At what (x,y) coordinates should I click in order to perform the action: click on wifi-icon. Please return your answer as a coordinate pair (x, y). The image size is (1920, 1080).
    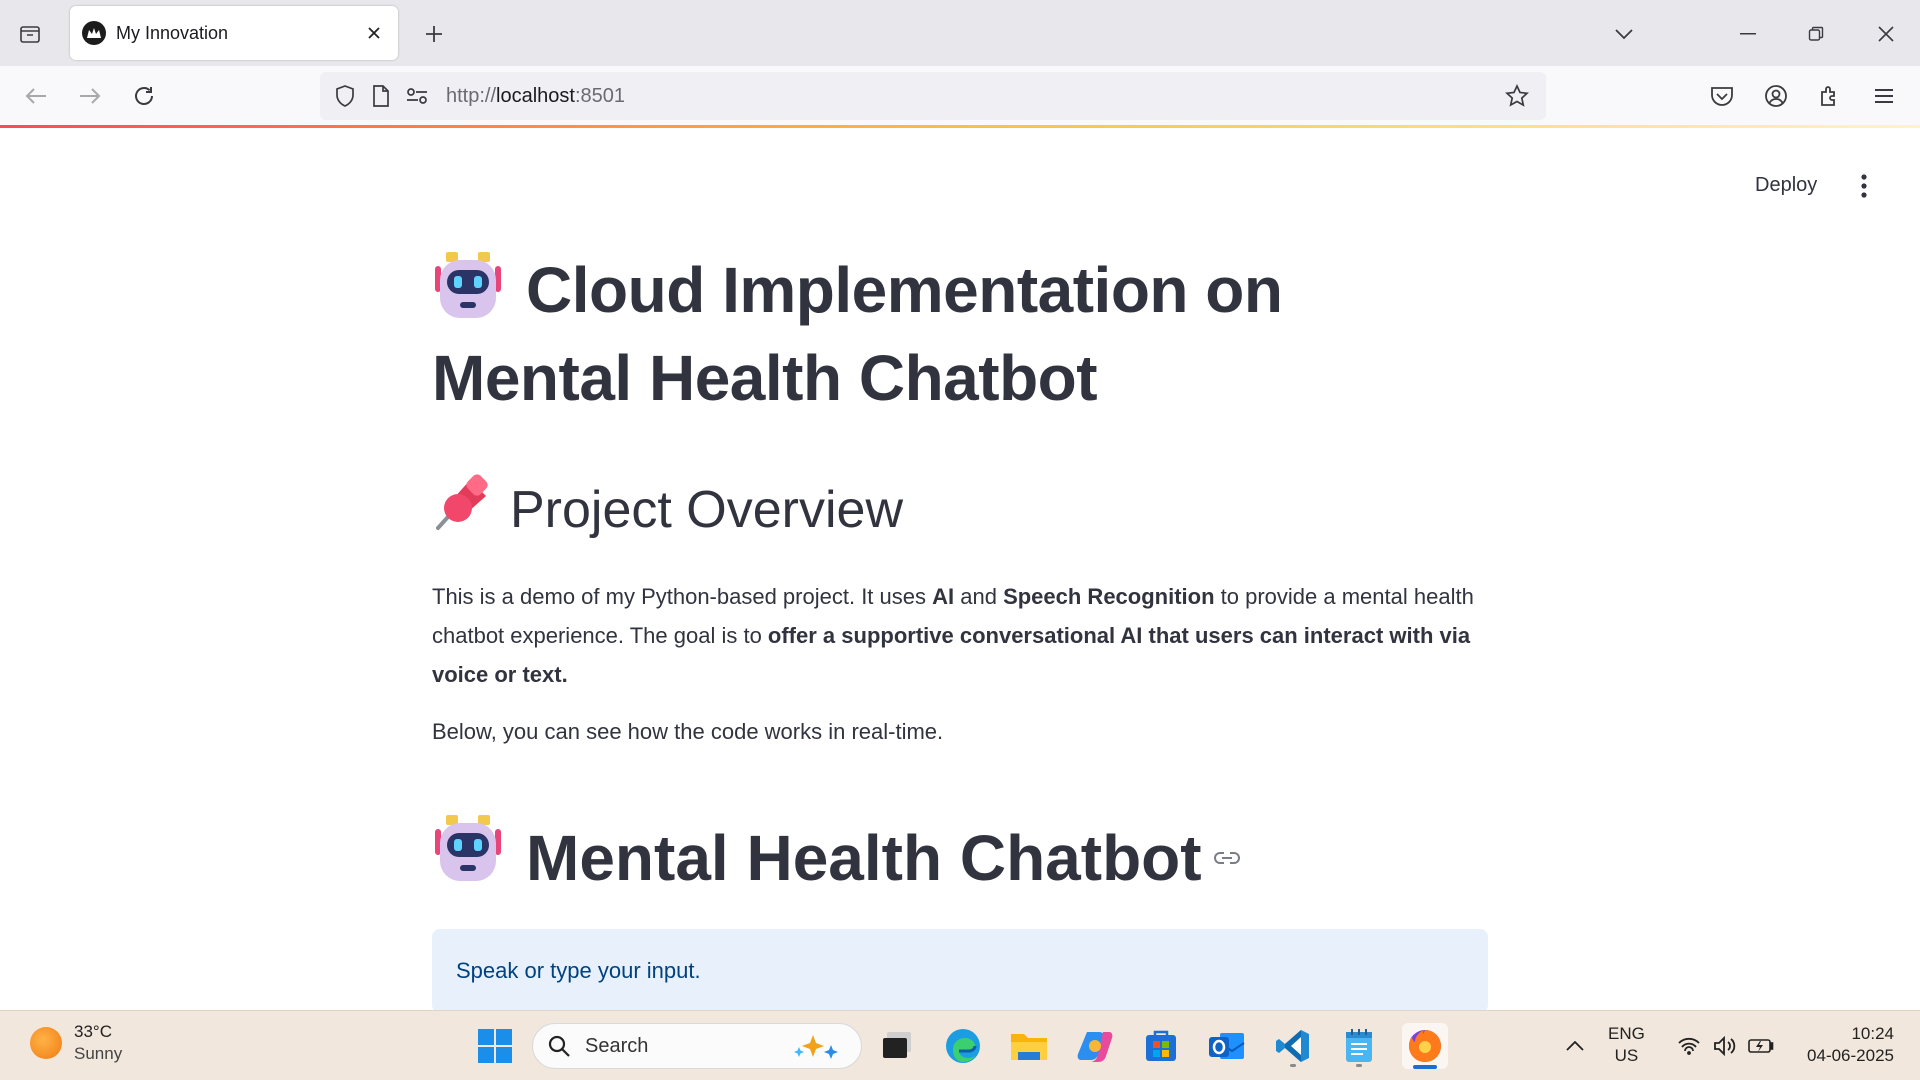
    Looking at the image, I should click on (1689, 1046).